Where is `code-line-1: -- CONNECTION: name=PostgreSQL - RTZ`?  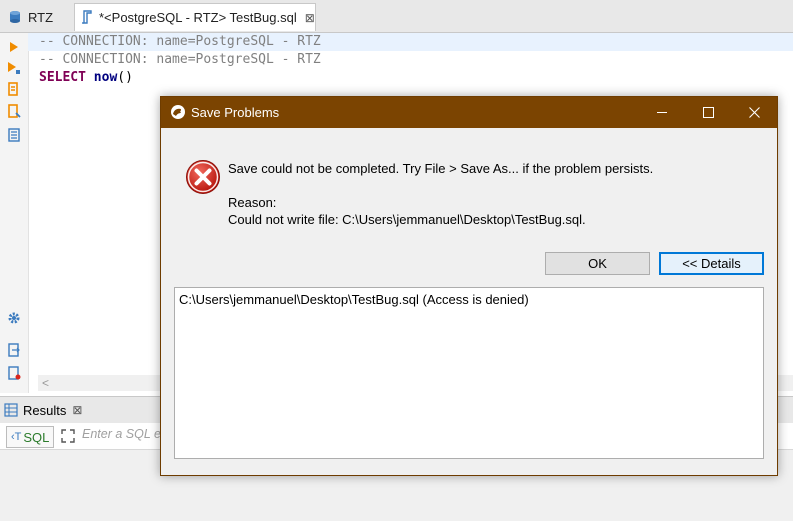
code-line-1: -- CONNECTION: name=PostgreSQL - RTZ is located at coordinates (410, 42).